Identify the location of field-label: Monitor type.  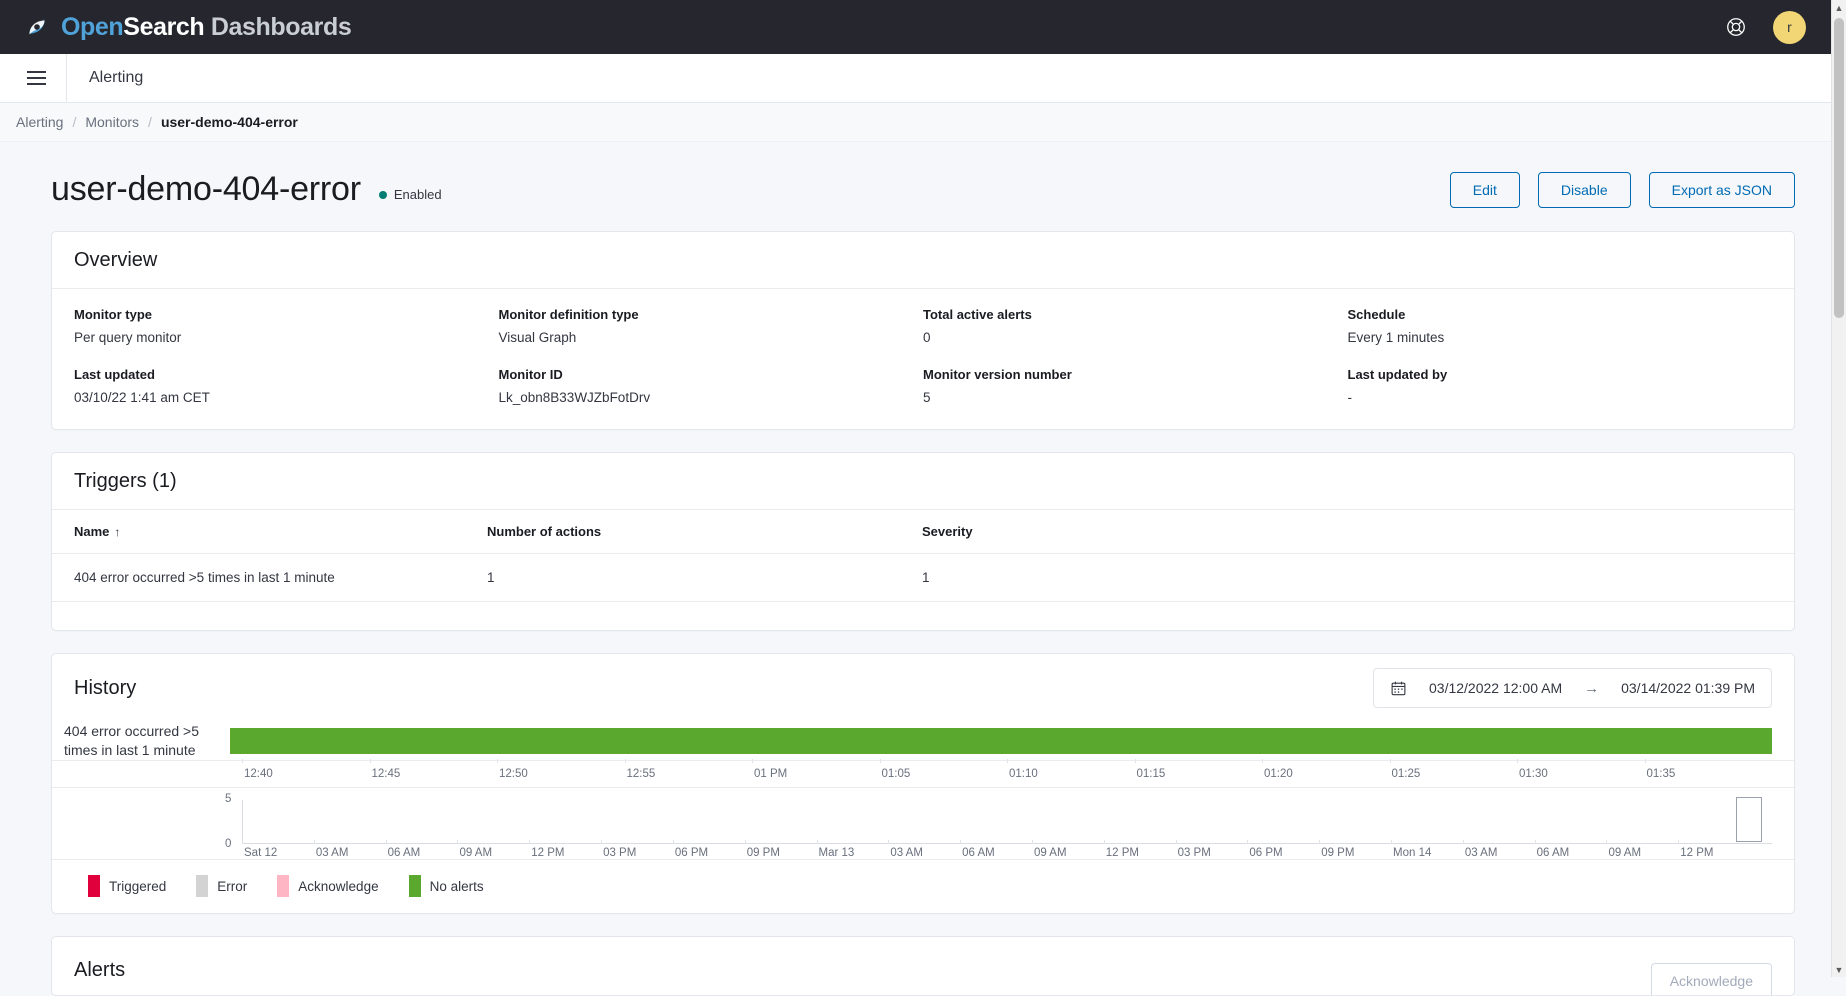
(113, 314).